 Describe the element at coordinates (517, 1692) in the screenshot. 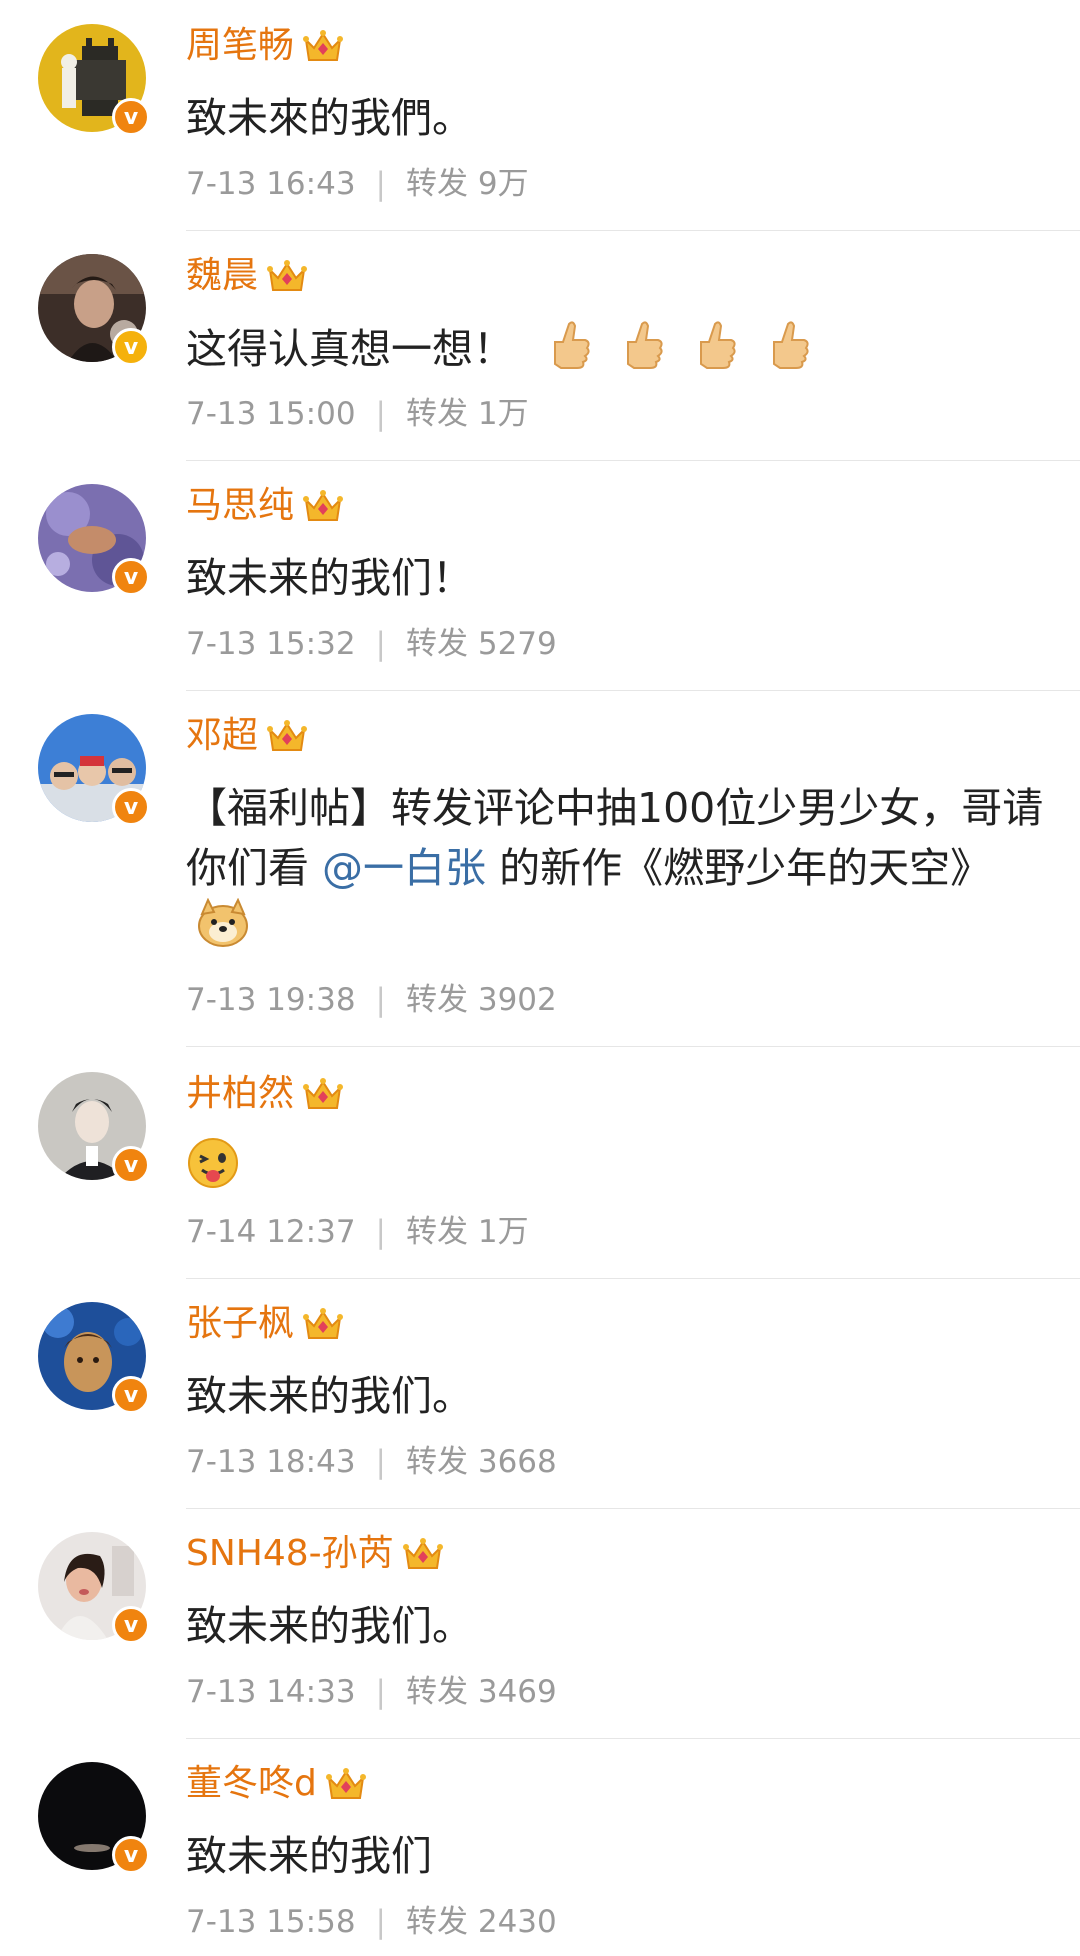

I see `repost-count: 3469` at that location.